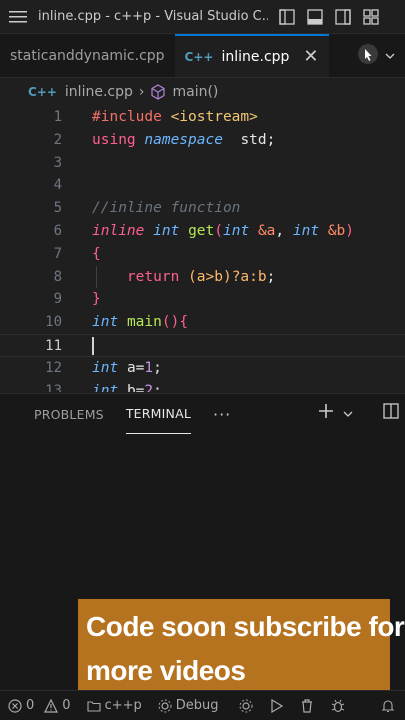 This screenshot has width=405, height=720. Describe the element at coordinates (307, 705) in the screenshot. I see `trash-icon` at that location.